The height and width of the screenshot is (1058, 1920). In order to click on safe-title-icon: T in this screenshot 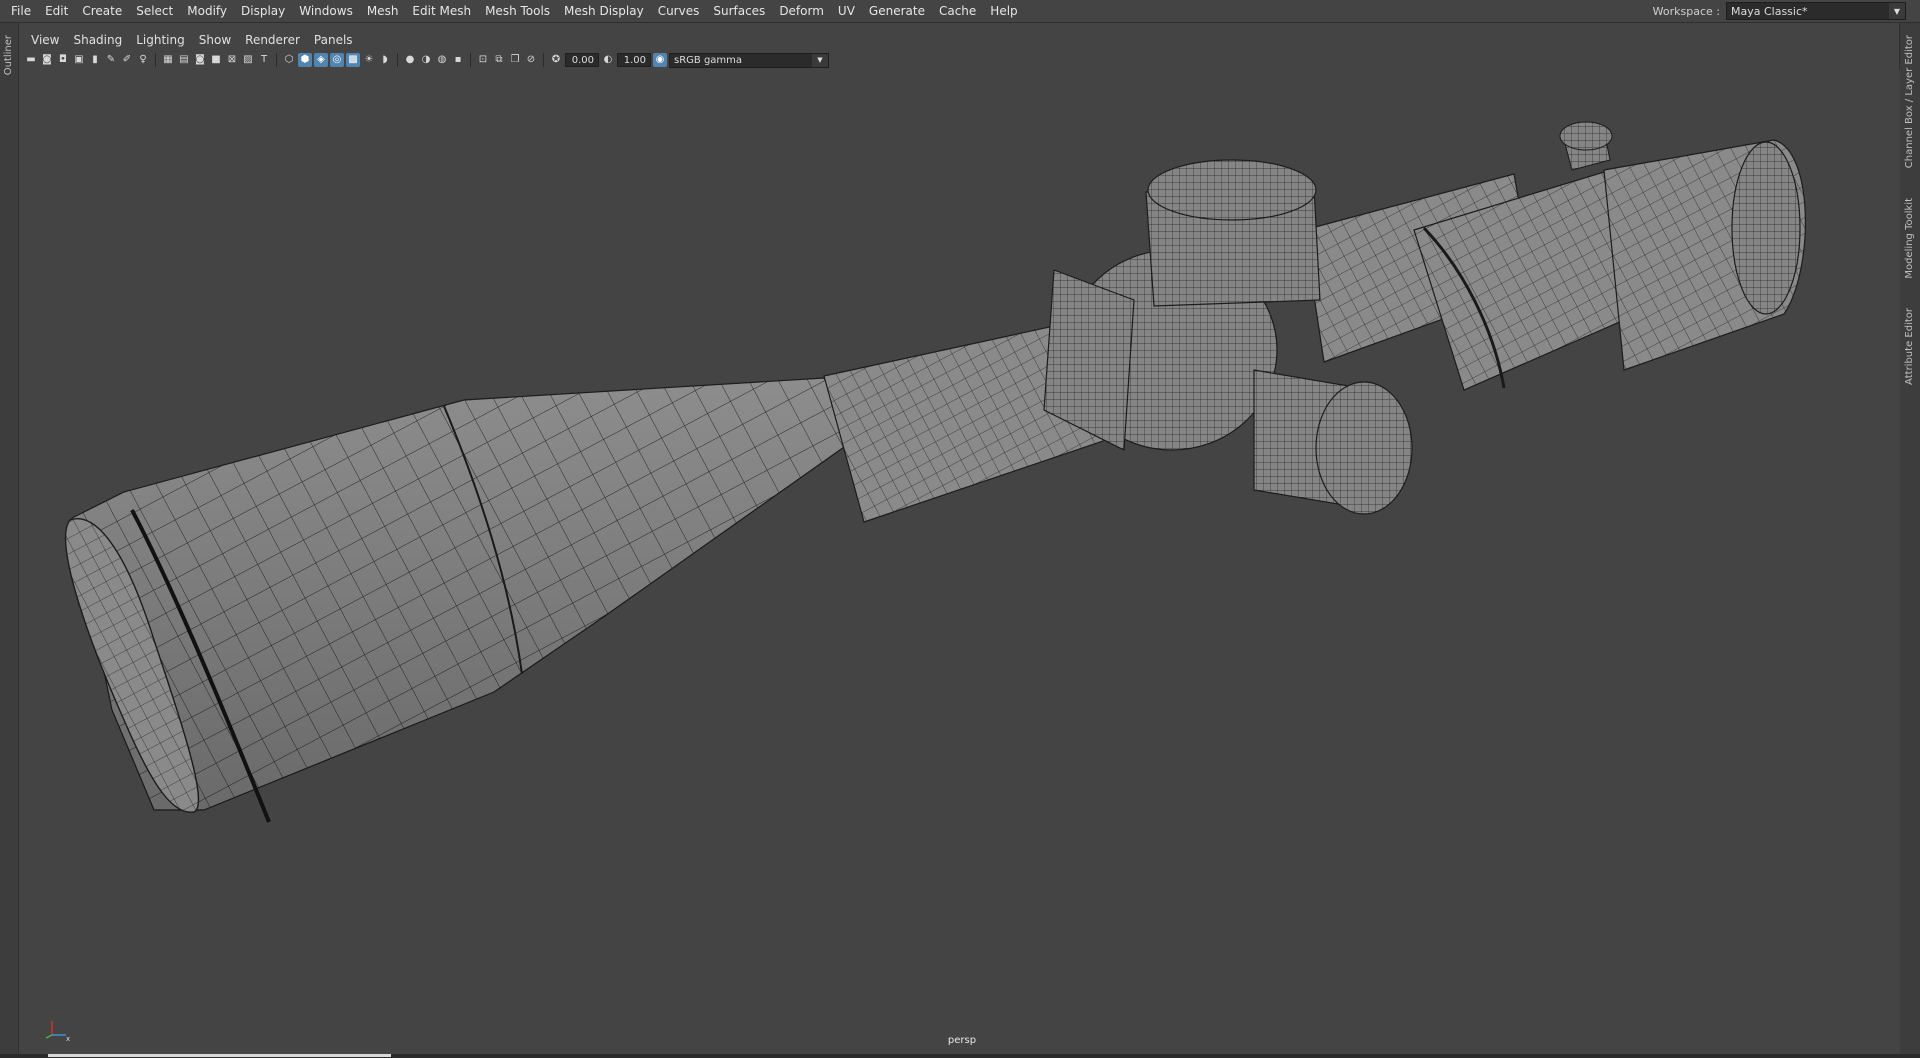, I will do `click(264, 60)`.